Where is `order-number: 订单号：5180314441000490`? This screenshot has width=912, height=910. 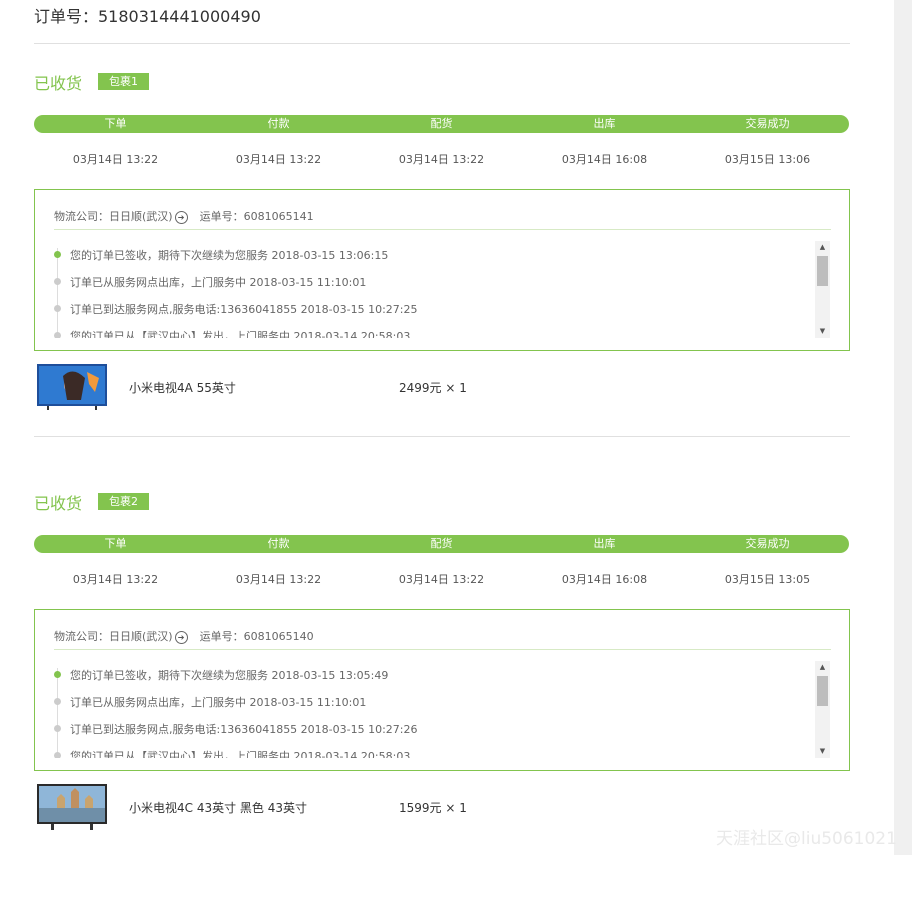 order-number: 订单号：5180314441000490 is located at coordinates (147, 16).